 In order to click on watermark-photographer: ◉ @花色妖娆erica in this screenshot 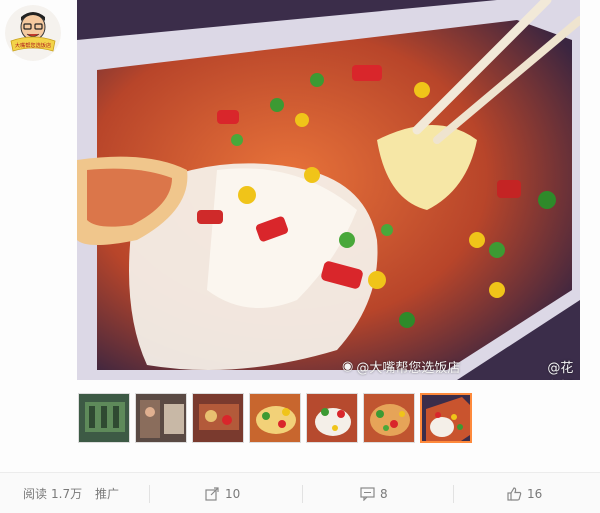, I will do `click(556, 368)`.